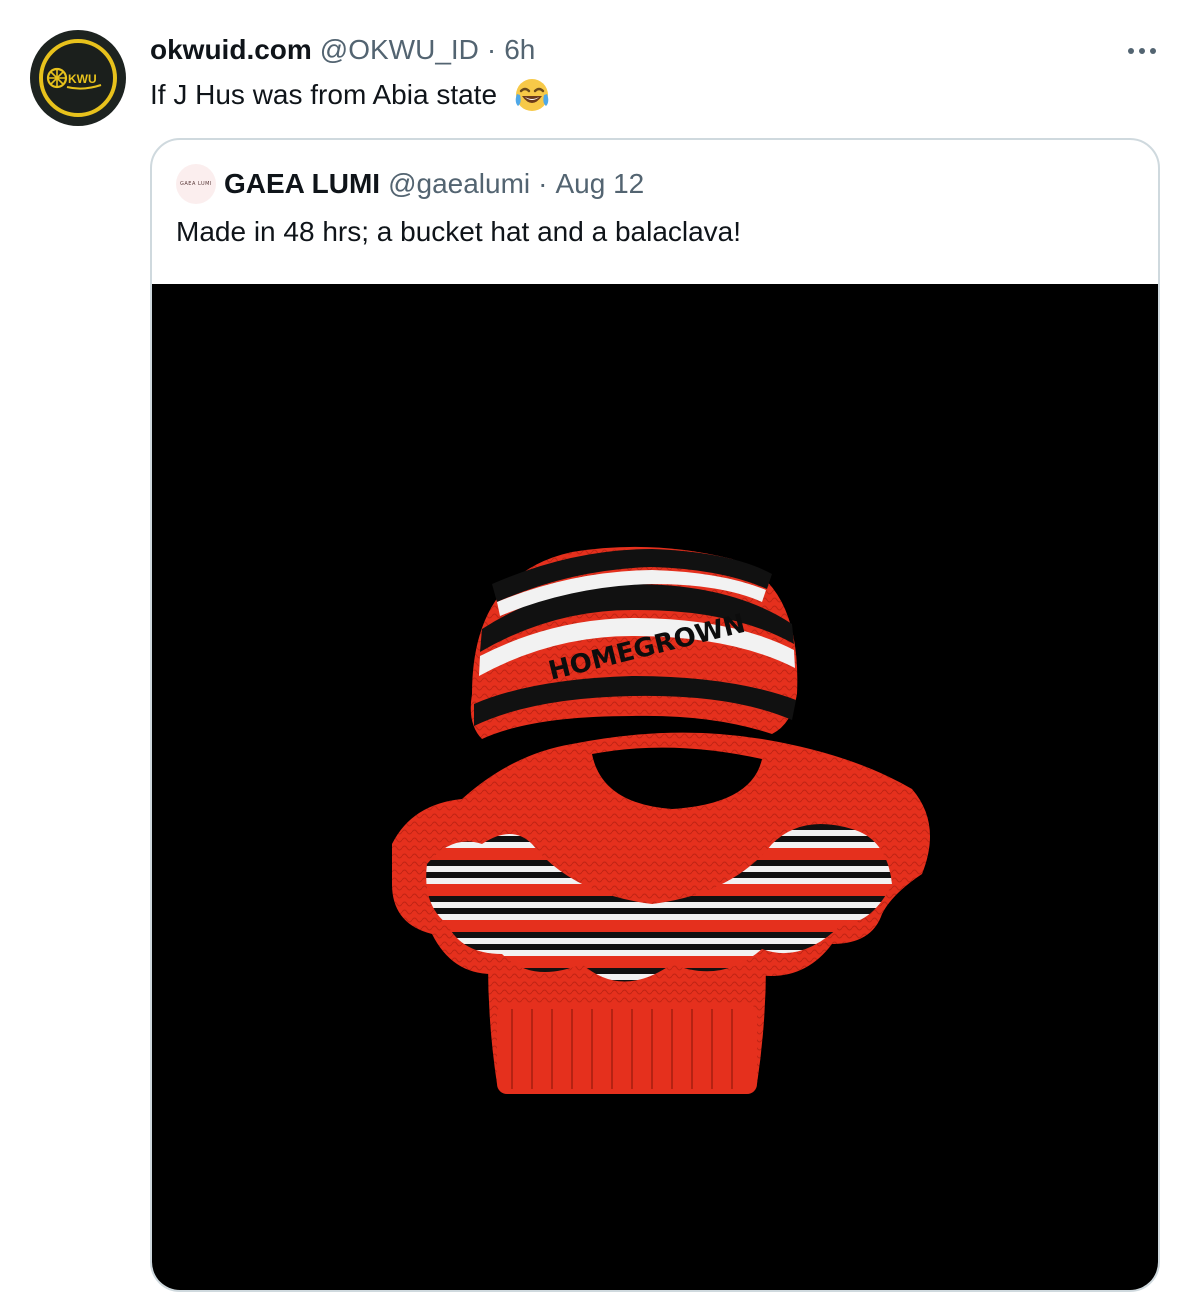  Describe the element at coordinates (459, 184) in the screenshot. I see `quoted-user-handle: @gaealumi` at that location.